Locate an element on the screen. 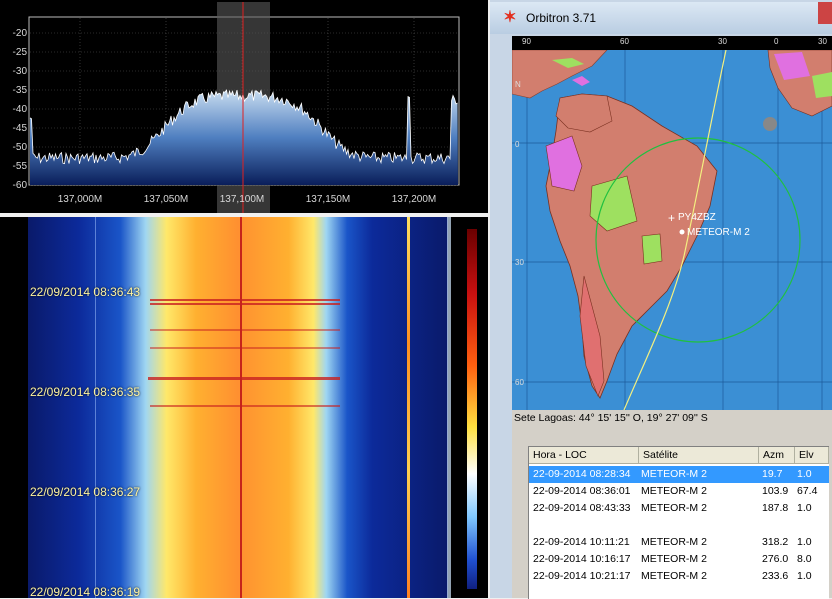 This screenshot has height=599, width=832. table-cell-azm: 187.8 is located at coordinates (775, 508).